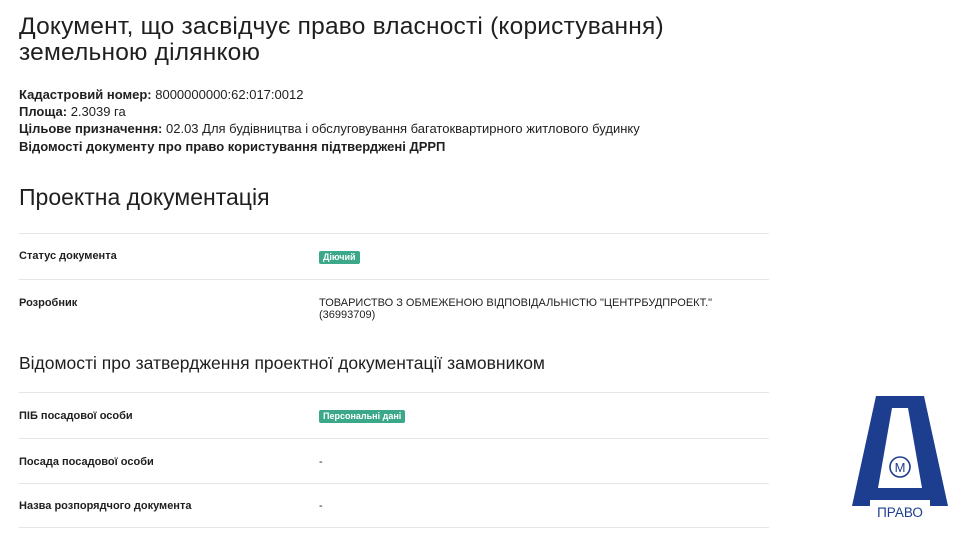  Describe the element at coordinates (91, 128) in the screenshot. I see `purpose-label: Цільове призначення:` at that location.